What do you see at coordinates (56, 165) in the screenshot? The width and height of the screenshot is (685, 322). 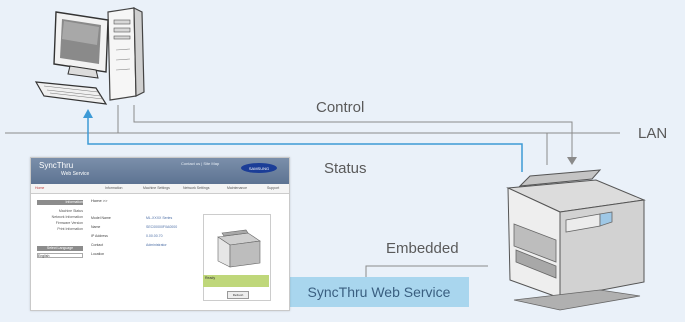 I see `web-logo-text: SyncThru` at bounding box center [56, 165].